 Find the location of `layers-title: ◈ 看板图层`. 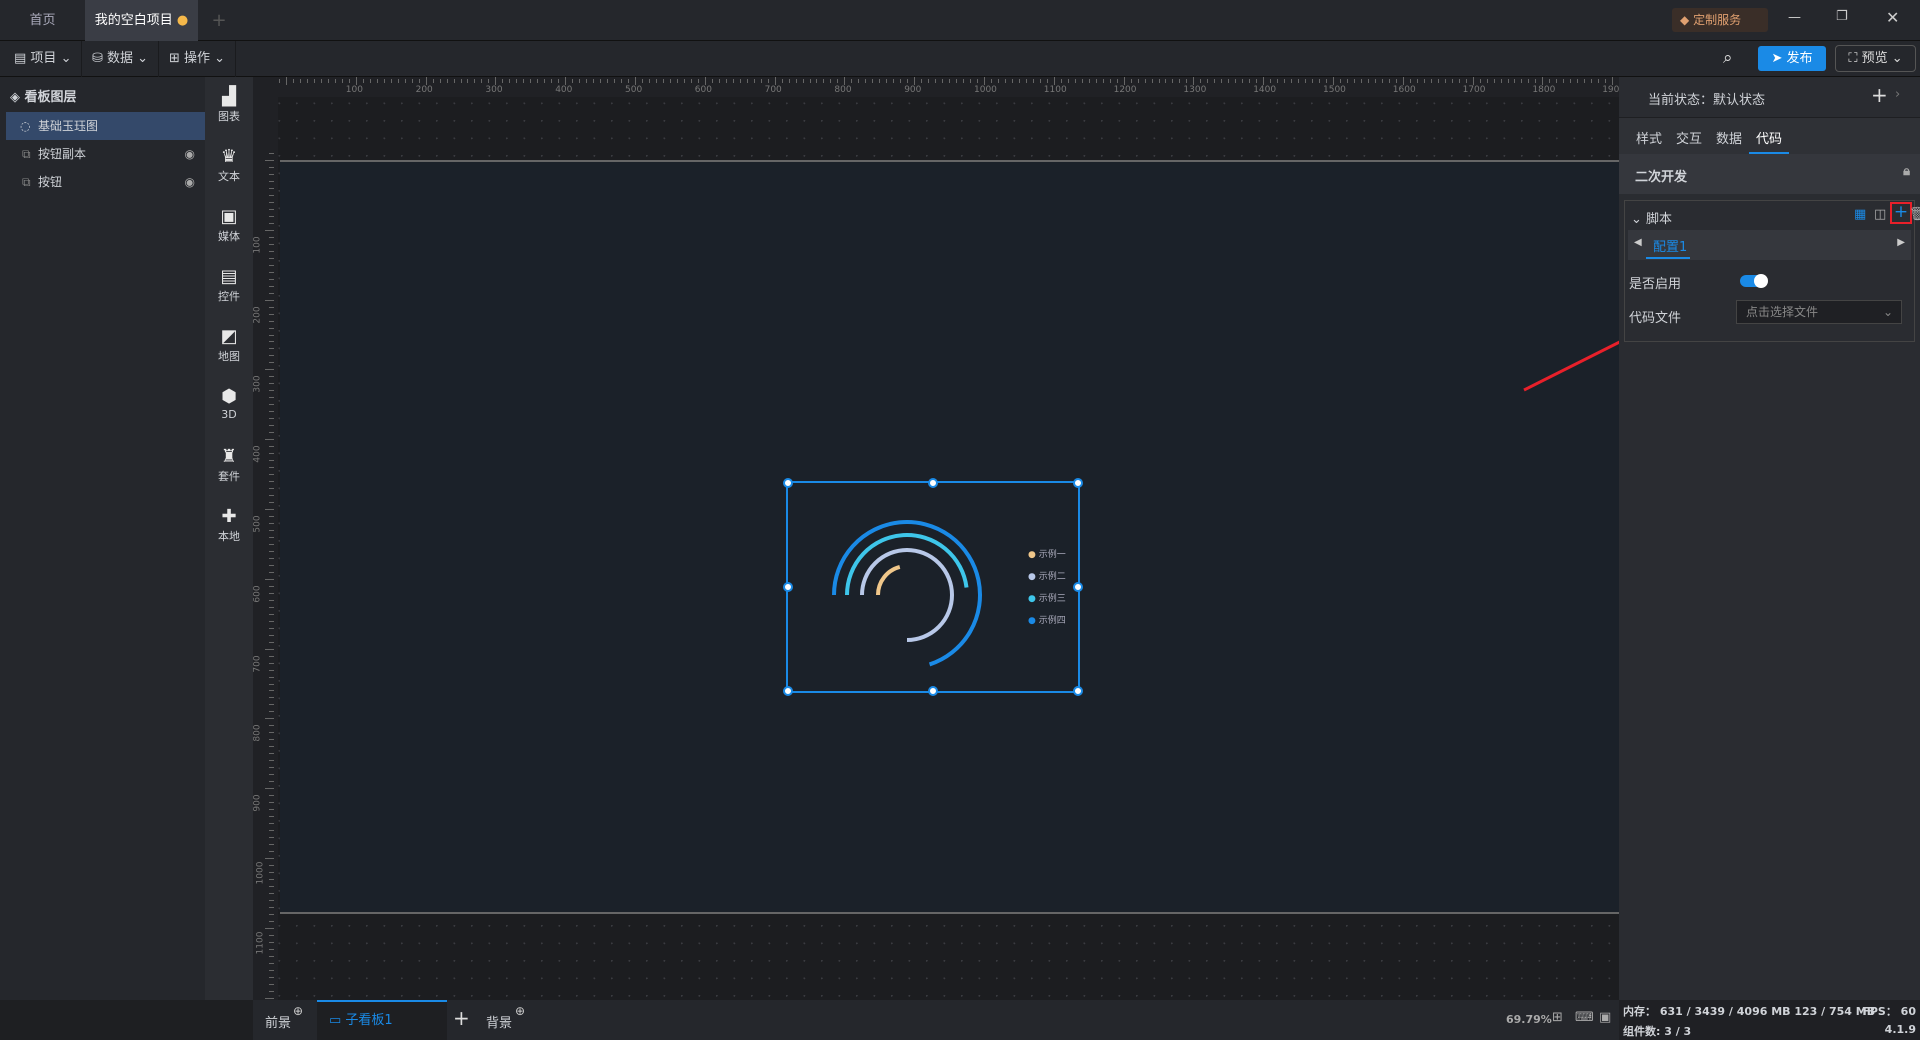

layers-title: ◈ 看板图层 is located at coordinates (43, 97).